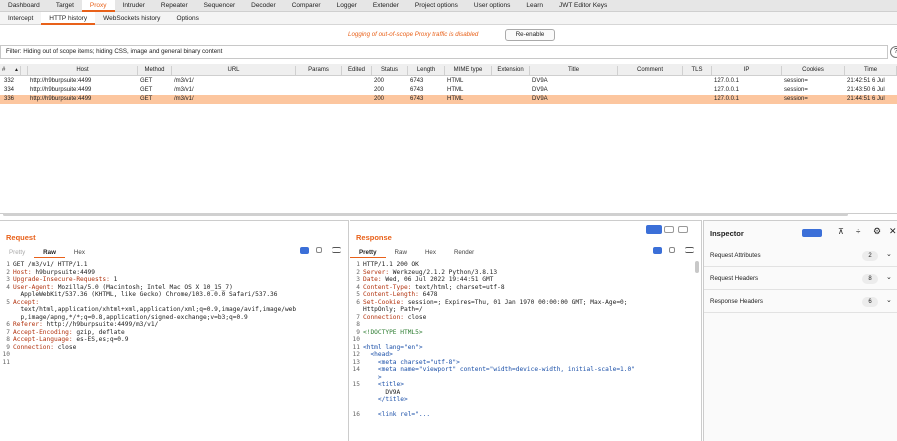 The image size is (897, 441). What do you see at coordinates (858, 231) in the screenshot?
I see `align-icon: ÷` at bounding box center [858, 231].